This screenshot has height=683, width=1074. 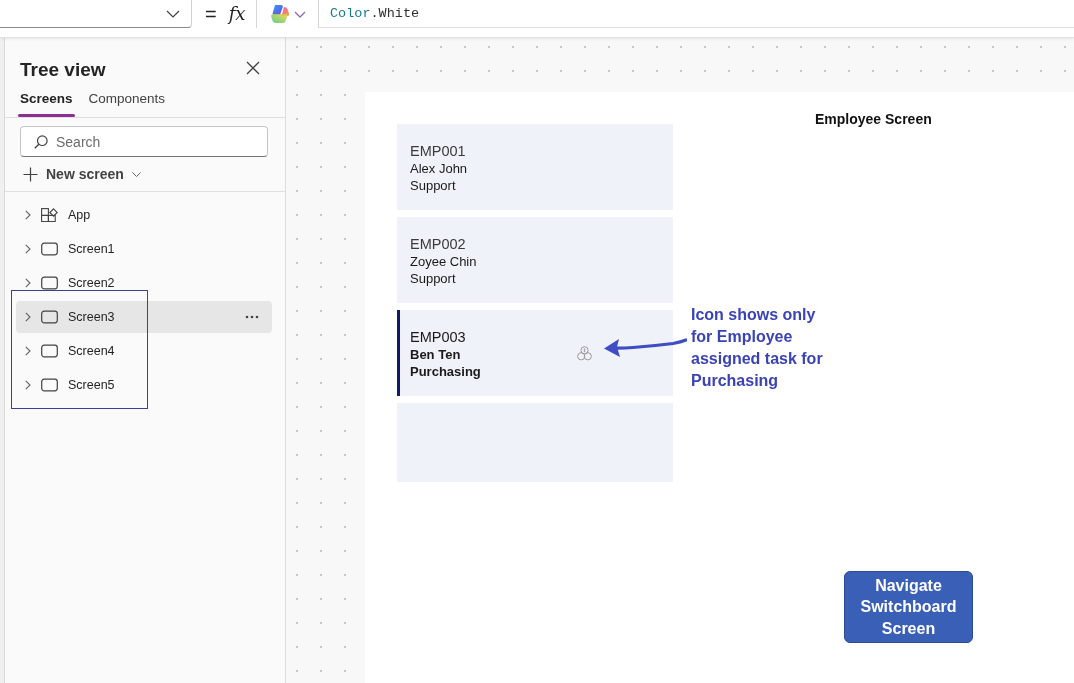 What do you see at coordinates (49, 215) in the screenshot?
I see `grid-icon` at bounding box center [49, 215].